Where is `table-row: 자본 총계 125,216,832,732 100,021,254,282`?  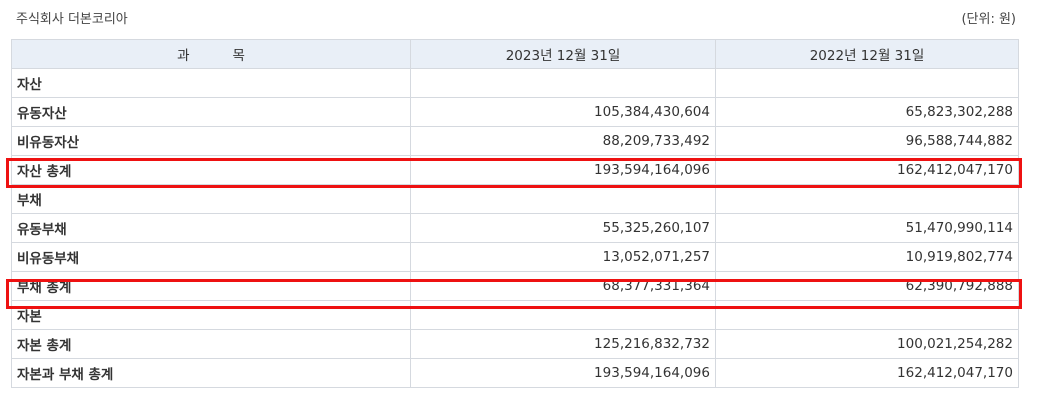 table-row: 자본 총계 125,216,832,732 100,021,254,282 is located at coordinates (515, 344).